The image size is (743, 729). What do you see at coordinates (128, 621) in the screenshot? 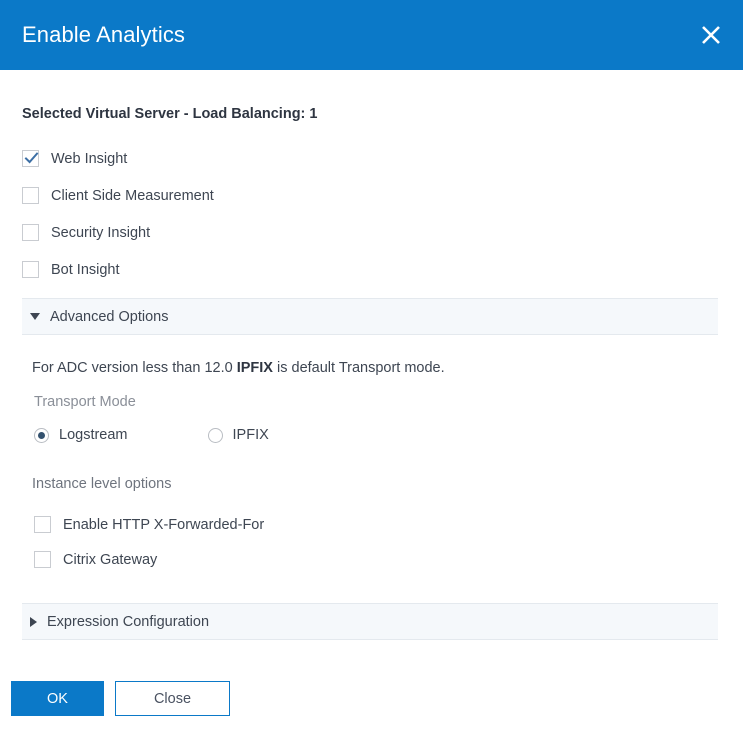
I see `accordion-label: Expression Configuration` at bounding box center [128, 621].